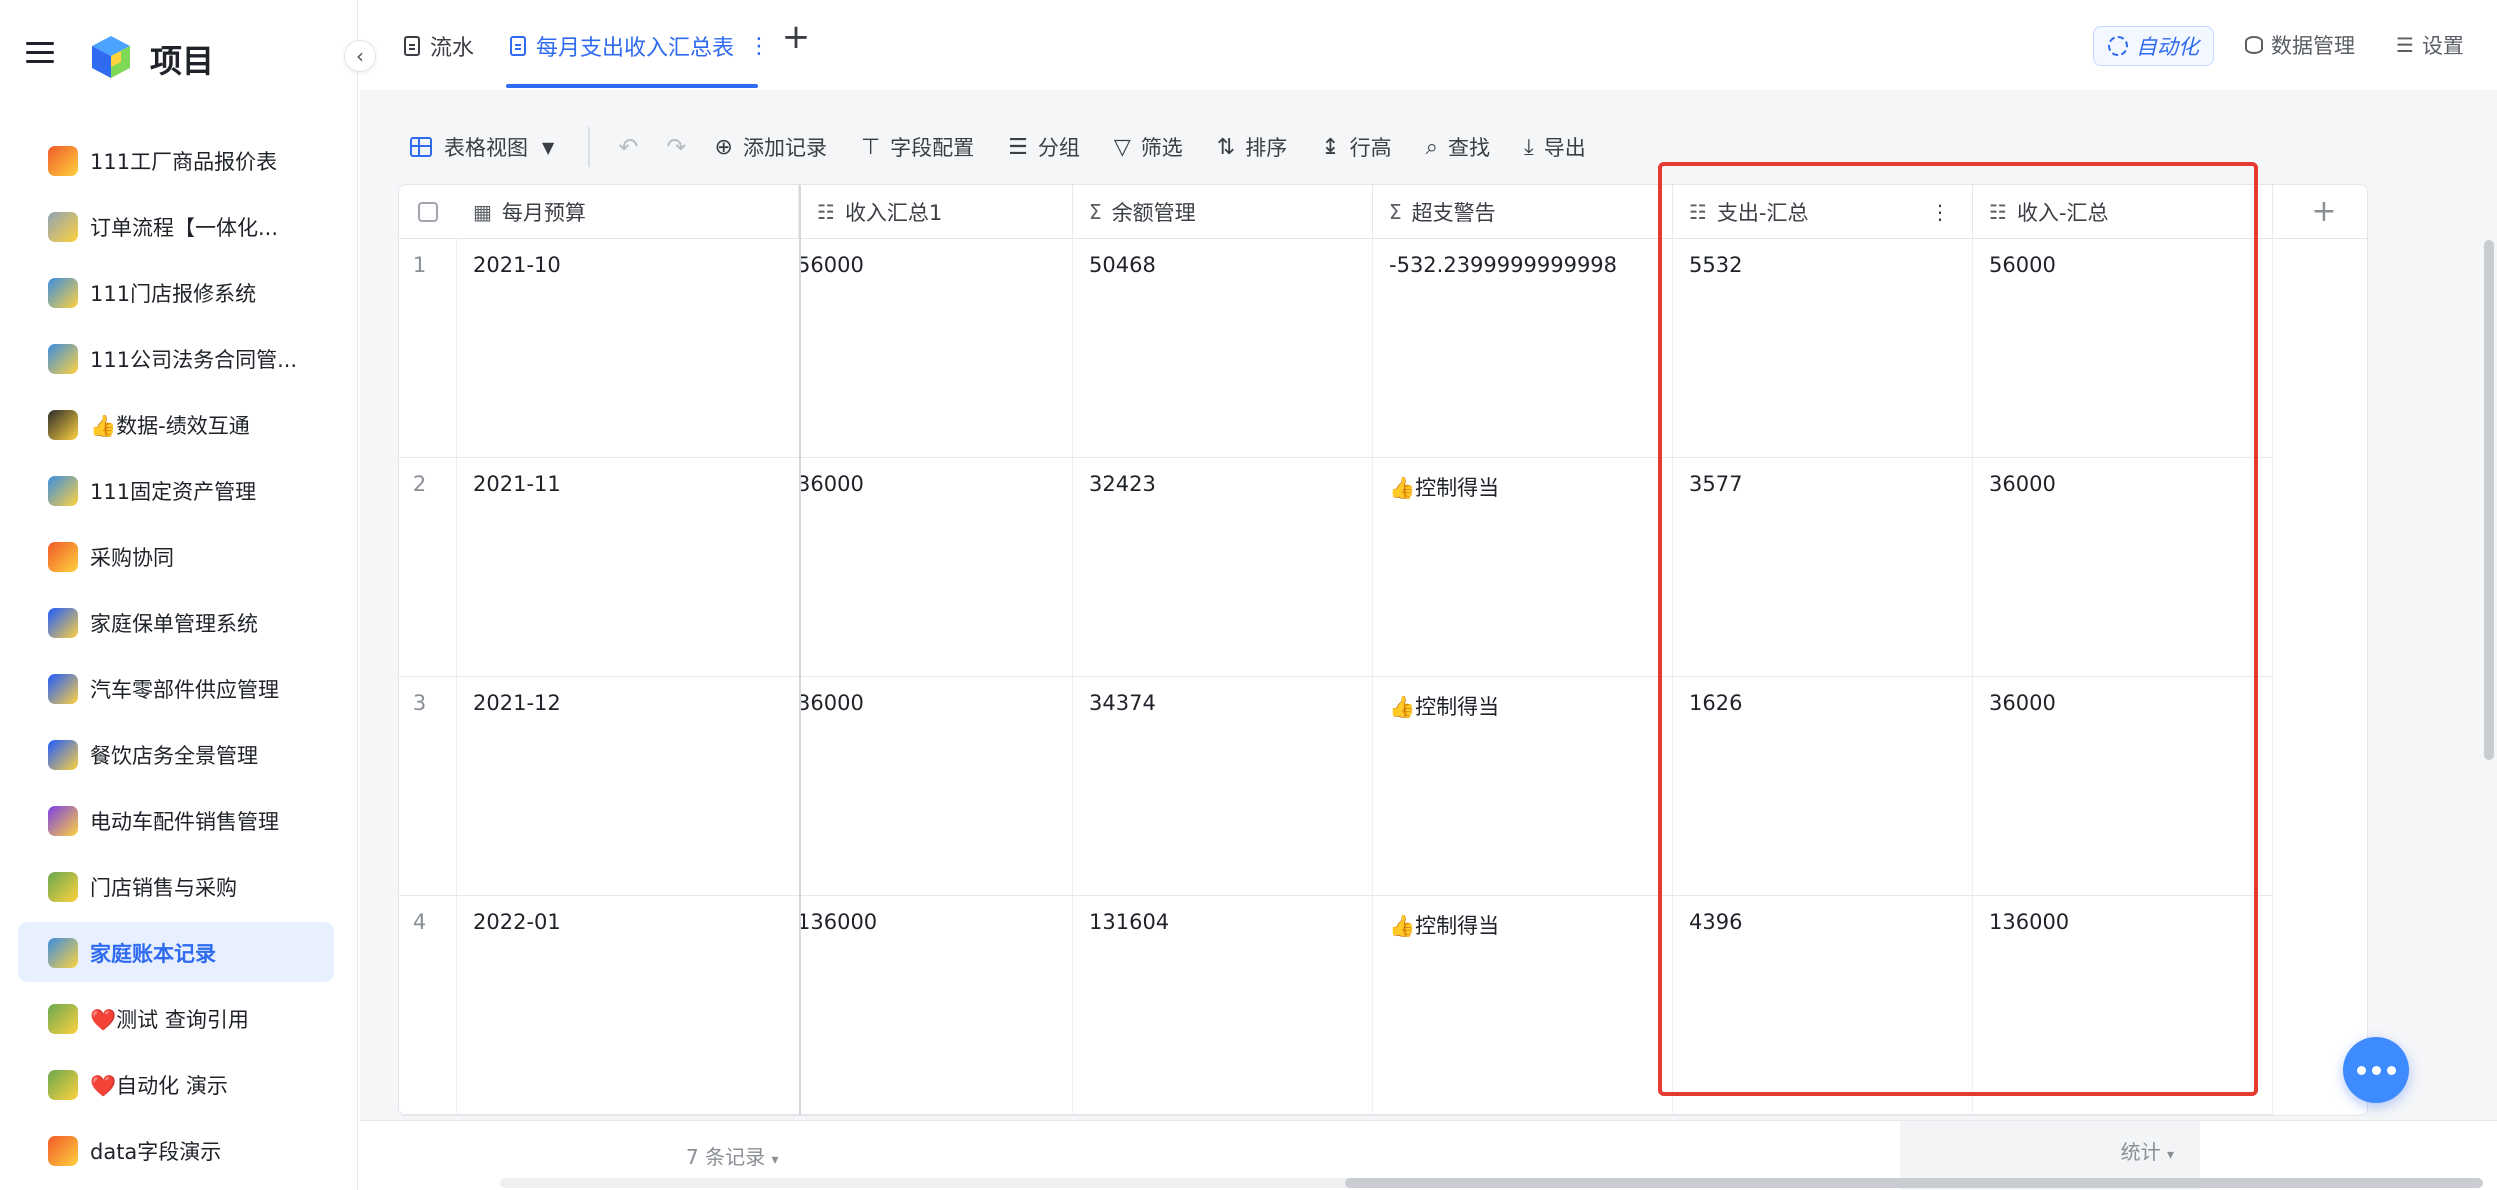 Image resolution: width=2497 pixels, height=1190 pixels. I want to click on cell-num: 4, so click(428, 1005).